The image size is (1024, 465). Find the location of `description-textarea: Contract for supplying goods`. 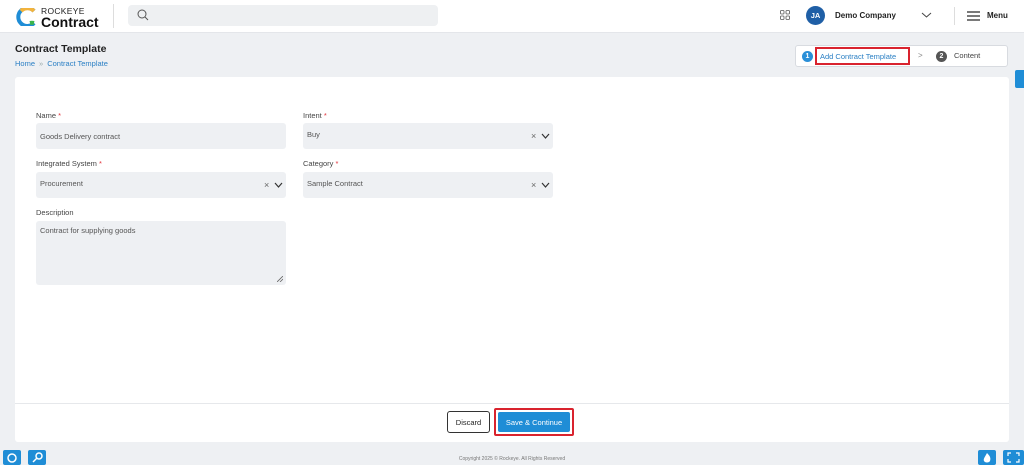

description-textarea: Contract for supplying goods is located at coordinates (161, 253).